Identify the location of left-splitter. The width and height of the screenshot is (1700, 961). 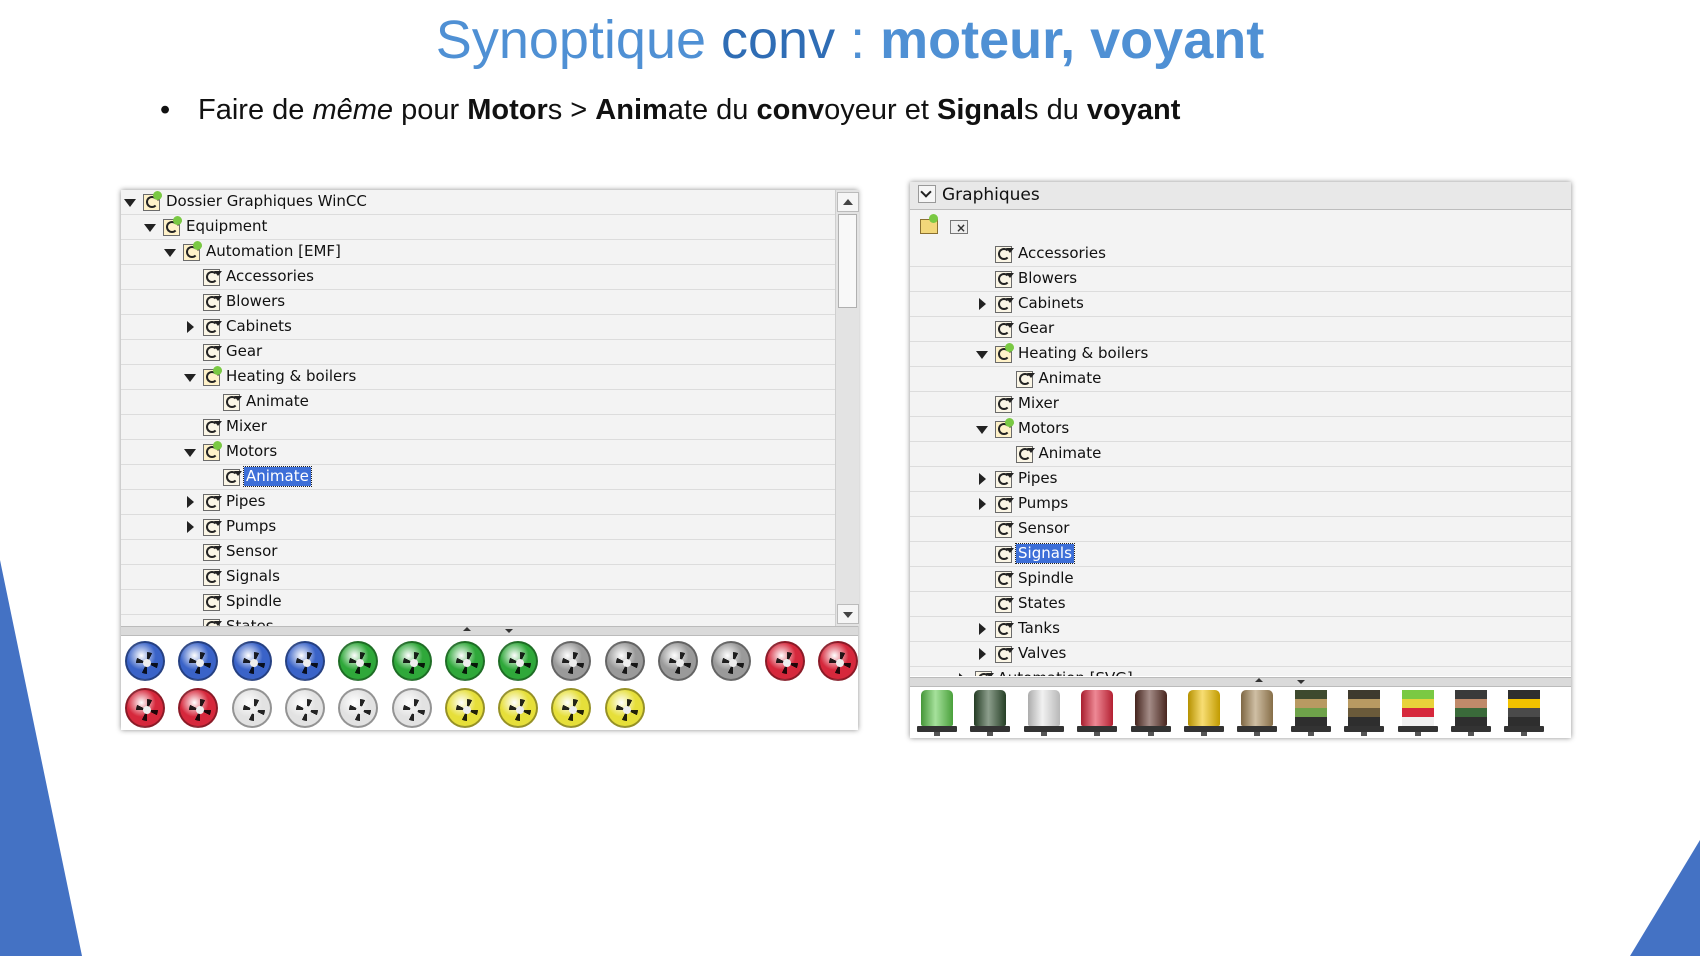
(489, 631).